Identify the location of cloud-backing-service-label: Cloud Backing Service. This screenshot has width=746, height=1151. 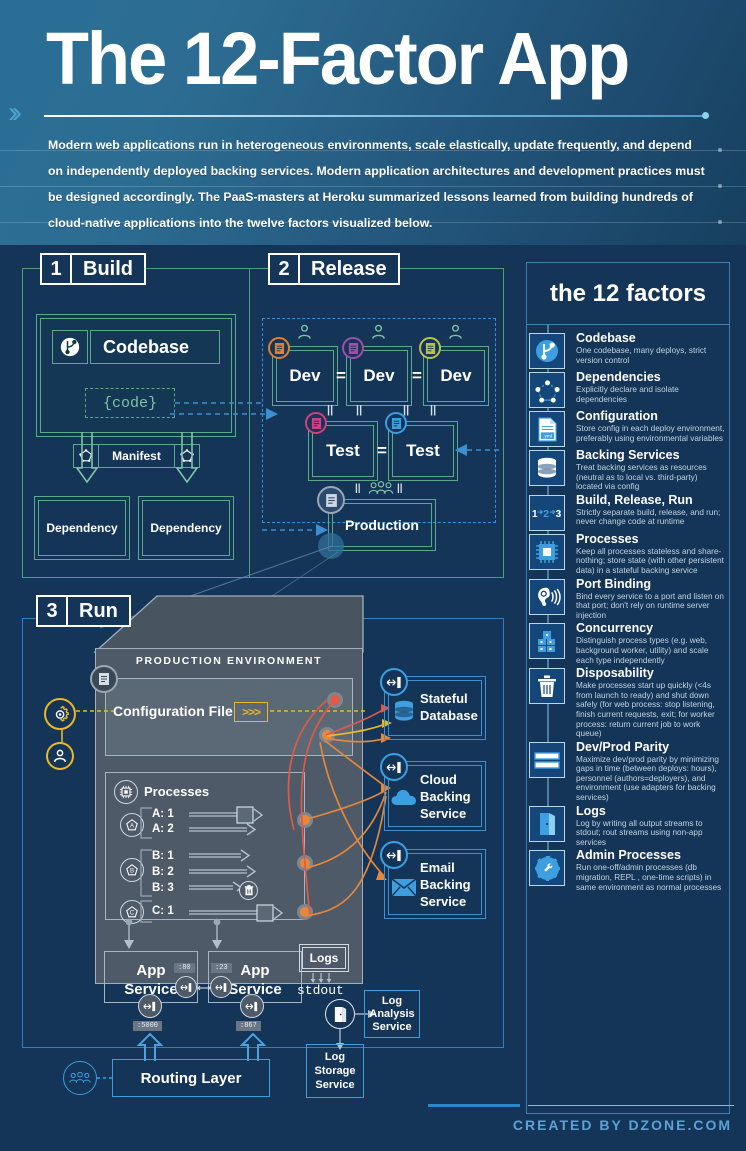
(445, 796).